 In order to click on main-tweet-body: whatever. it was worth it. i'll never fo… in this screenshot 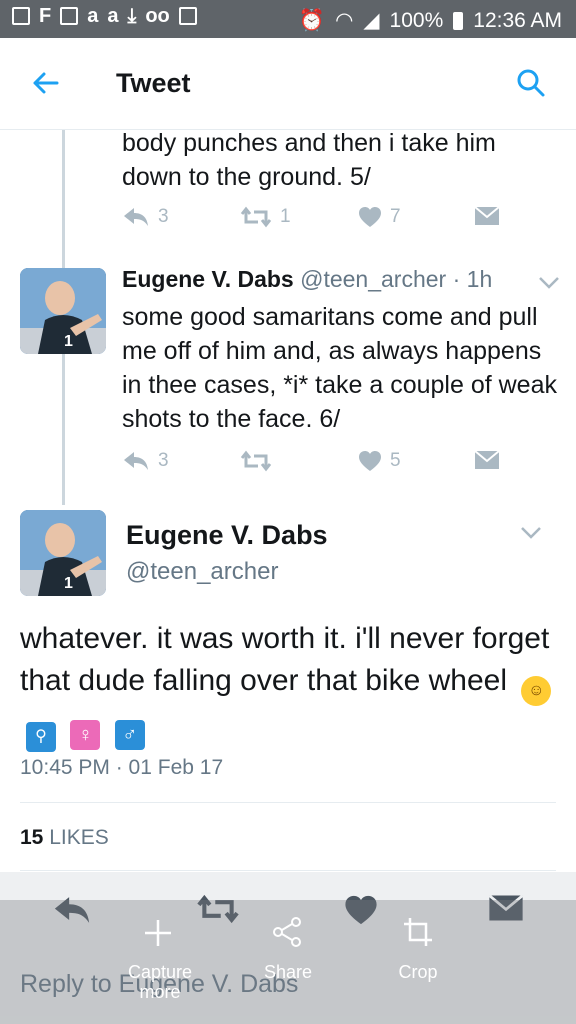, I will do `click(290, 685)`.